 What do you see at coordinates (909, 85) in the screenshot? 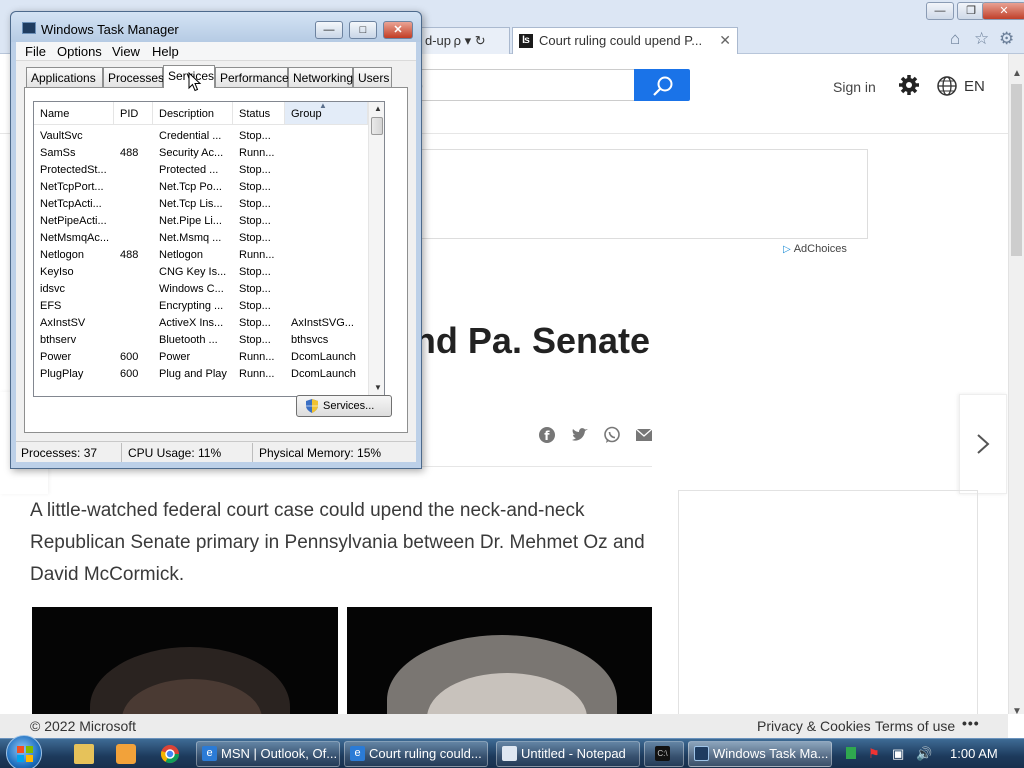
I see `gear-icon` at bounding box center [909, 85].